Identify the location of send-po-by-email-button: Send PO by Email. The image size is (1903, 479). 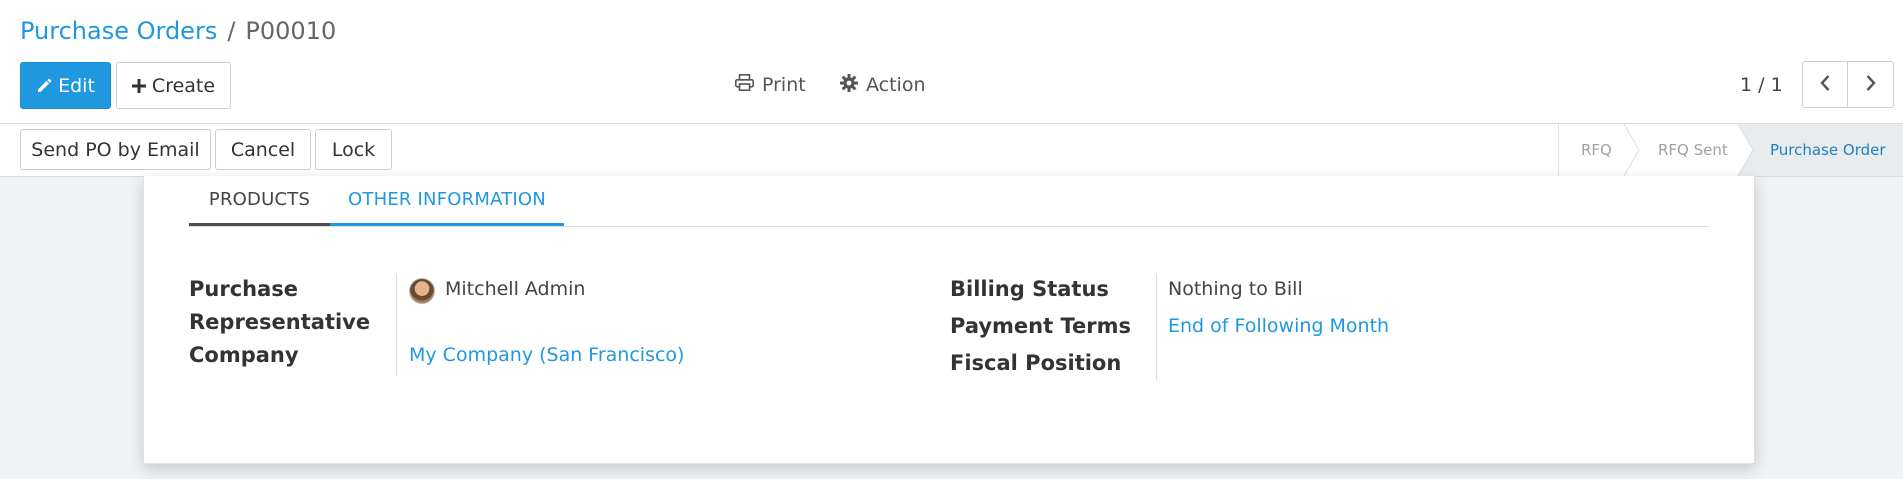
(115, 149).